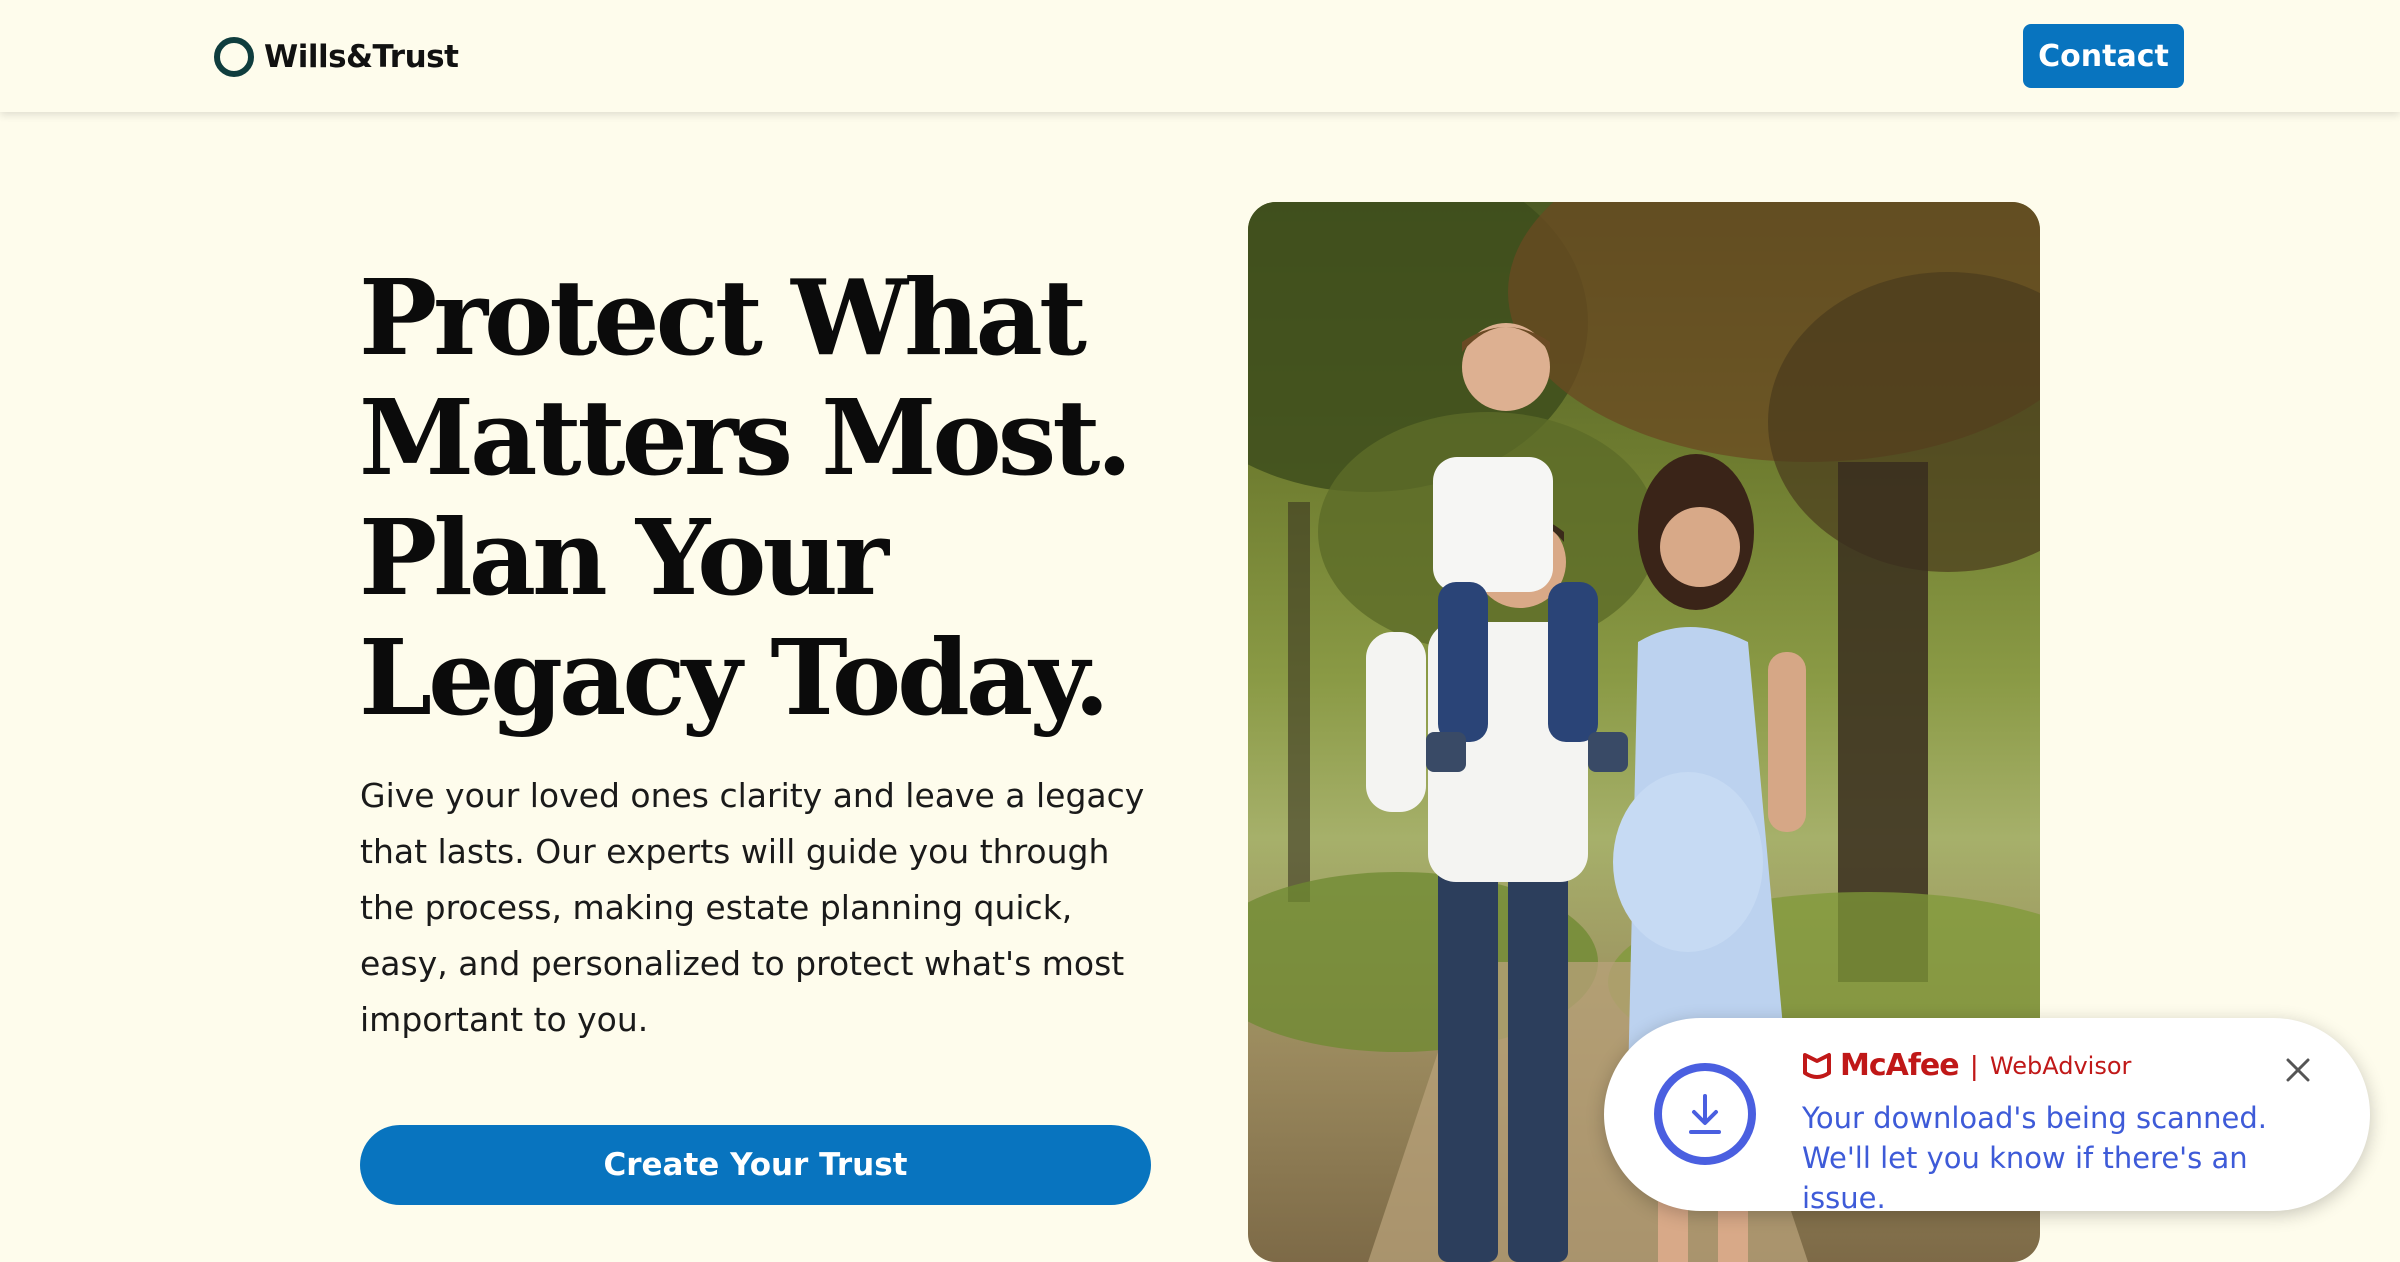  Describe the element at coordinates (361, 56) in the screenshot. I see `logo-text: Wills&Trust` at that location.